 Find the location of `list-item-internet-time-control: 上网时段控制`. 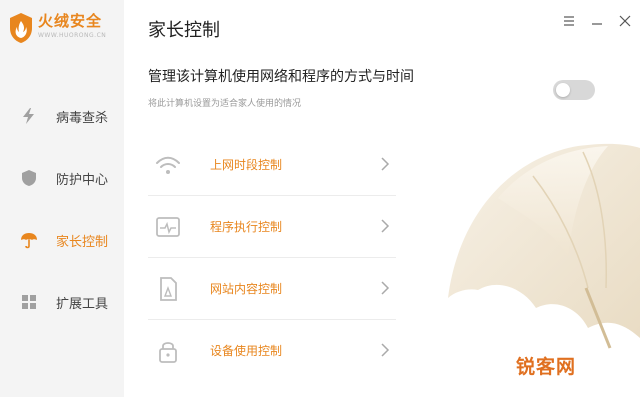

list-item-internet-time-control: 上网时段控制 is located at coordinates (272, 165).